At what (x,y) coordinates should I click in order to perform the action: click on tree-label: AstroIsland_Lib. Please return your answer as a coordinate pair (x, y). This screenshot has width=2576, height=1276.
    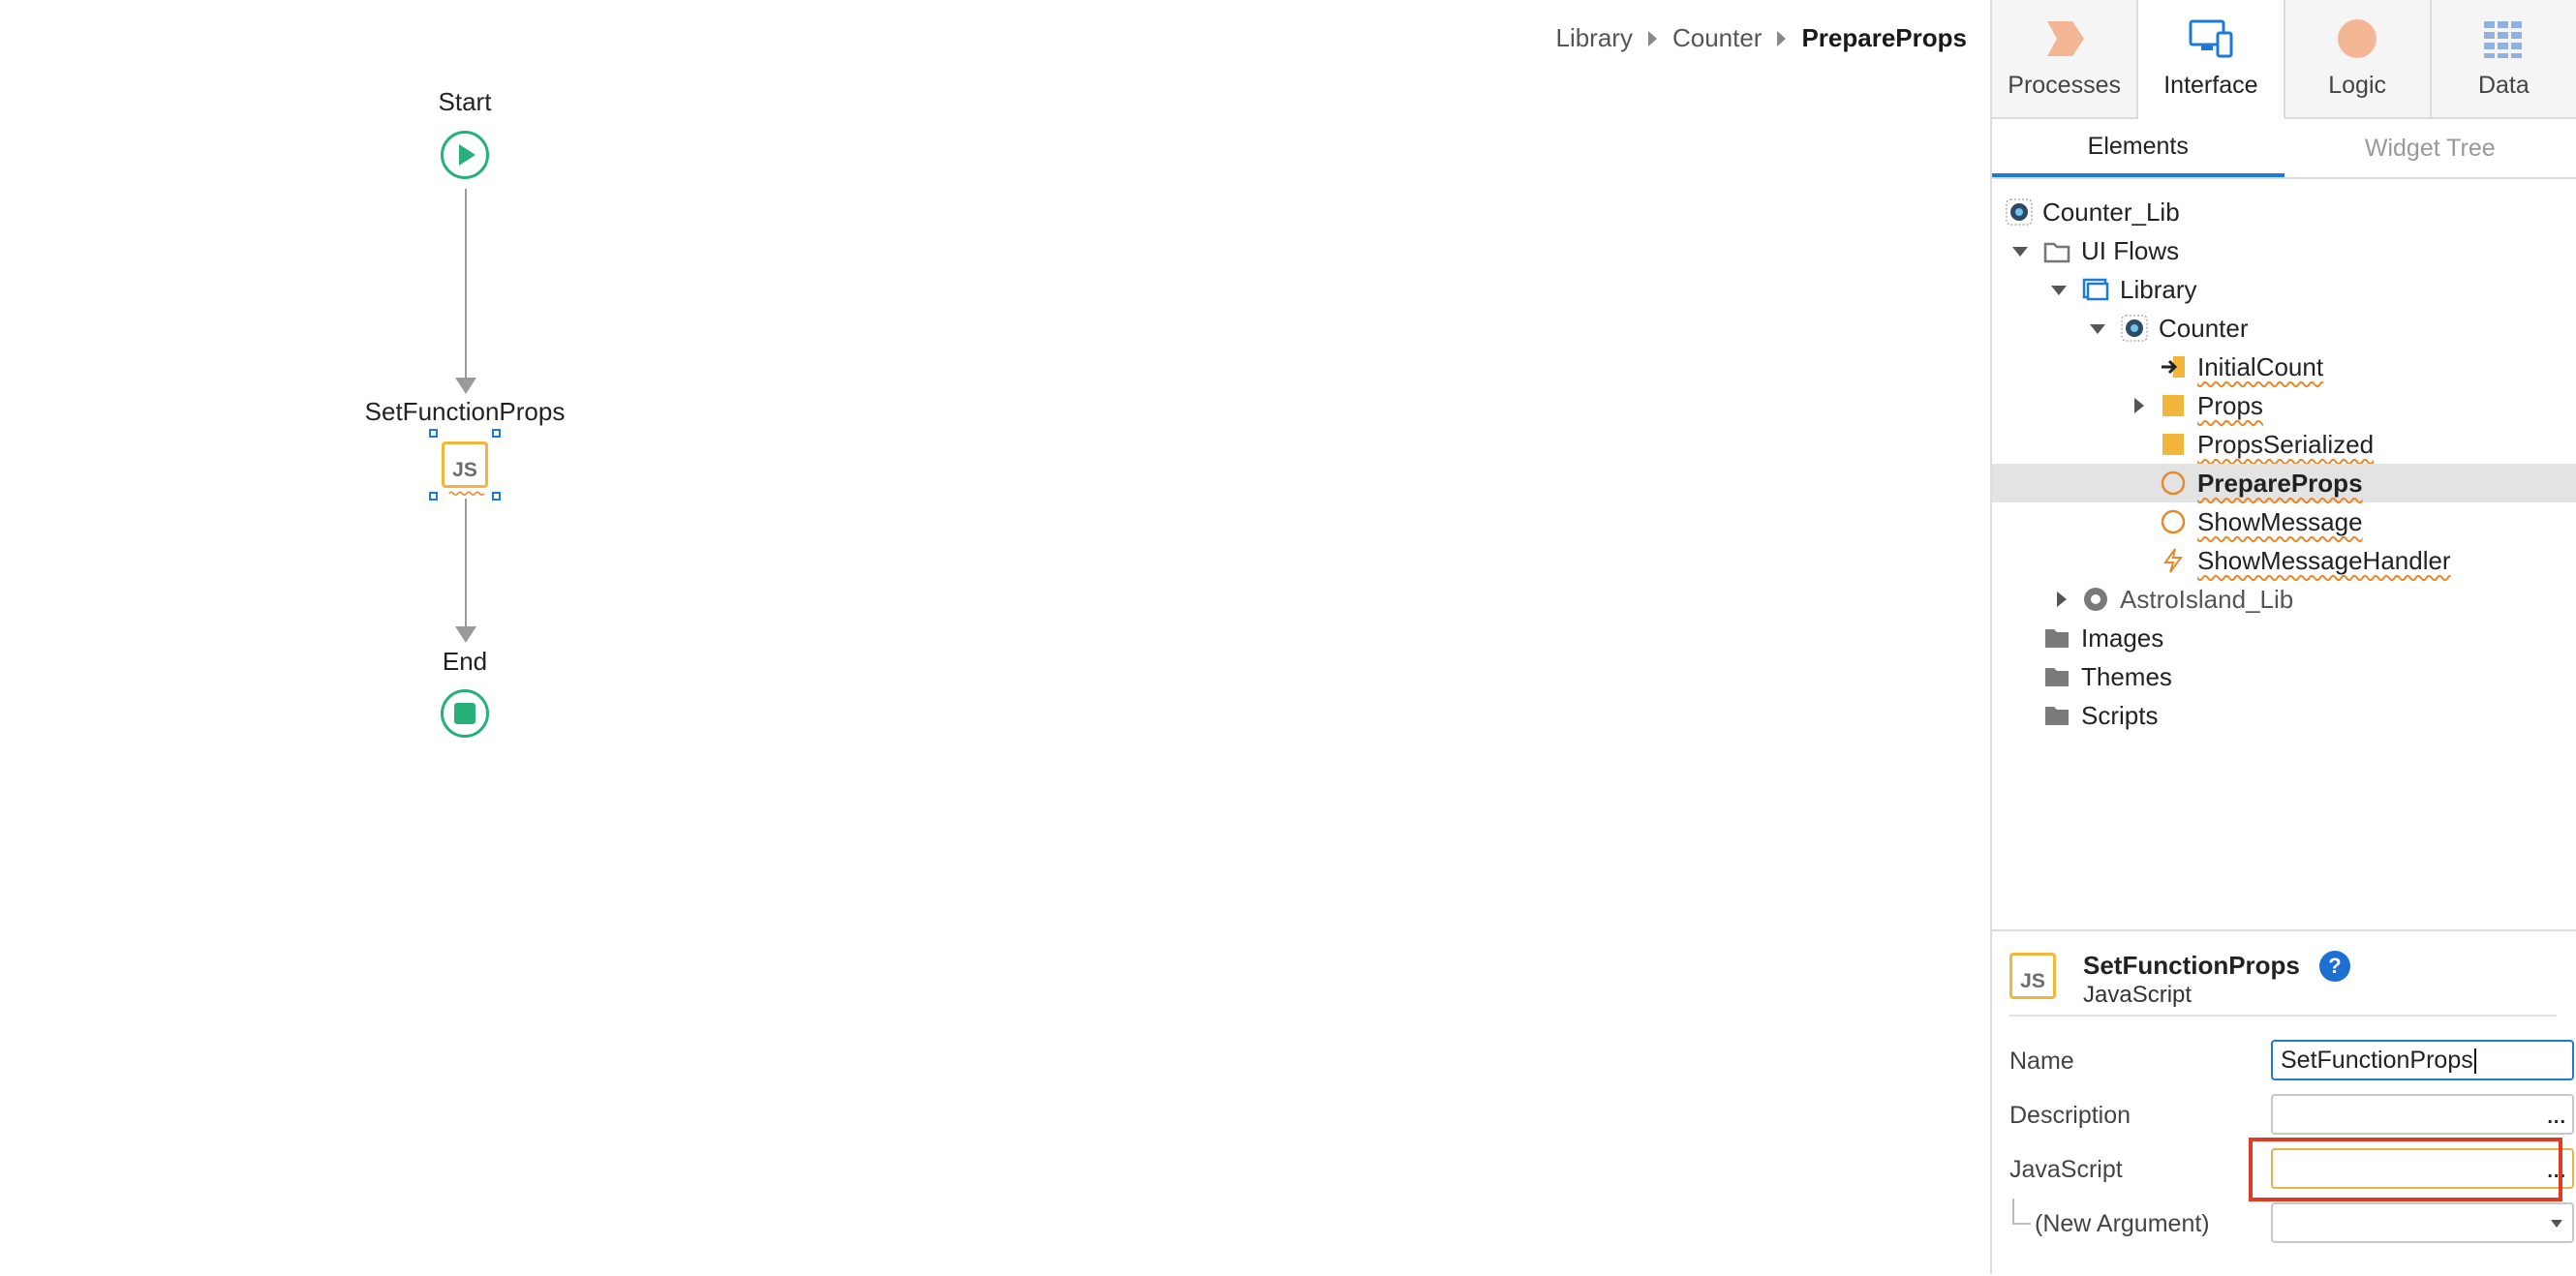
    Looking at the image, I should click on (2206, 600).